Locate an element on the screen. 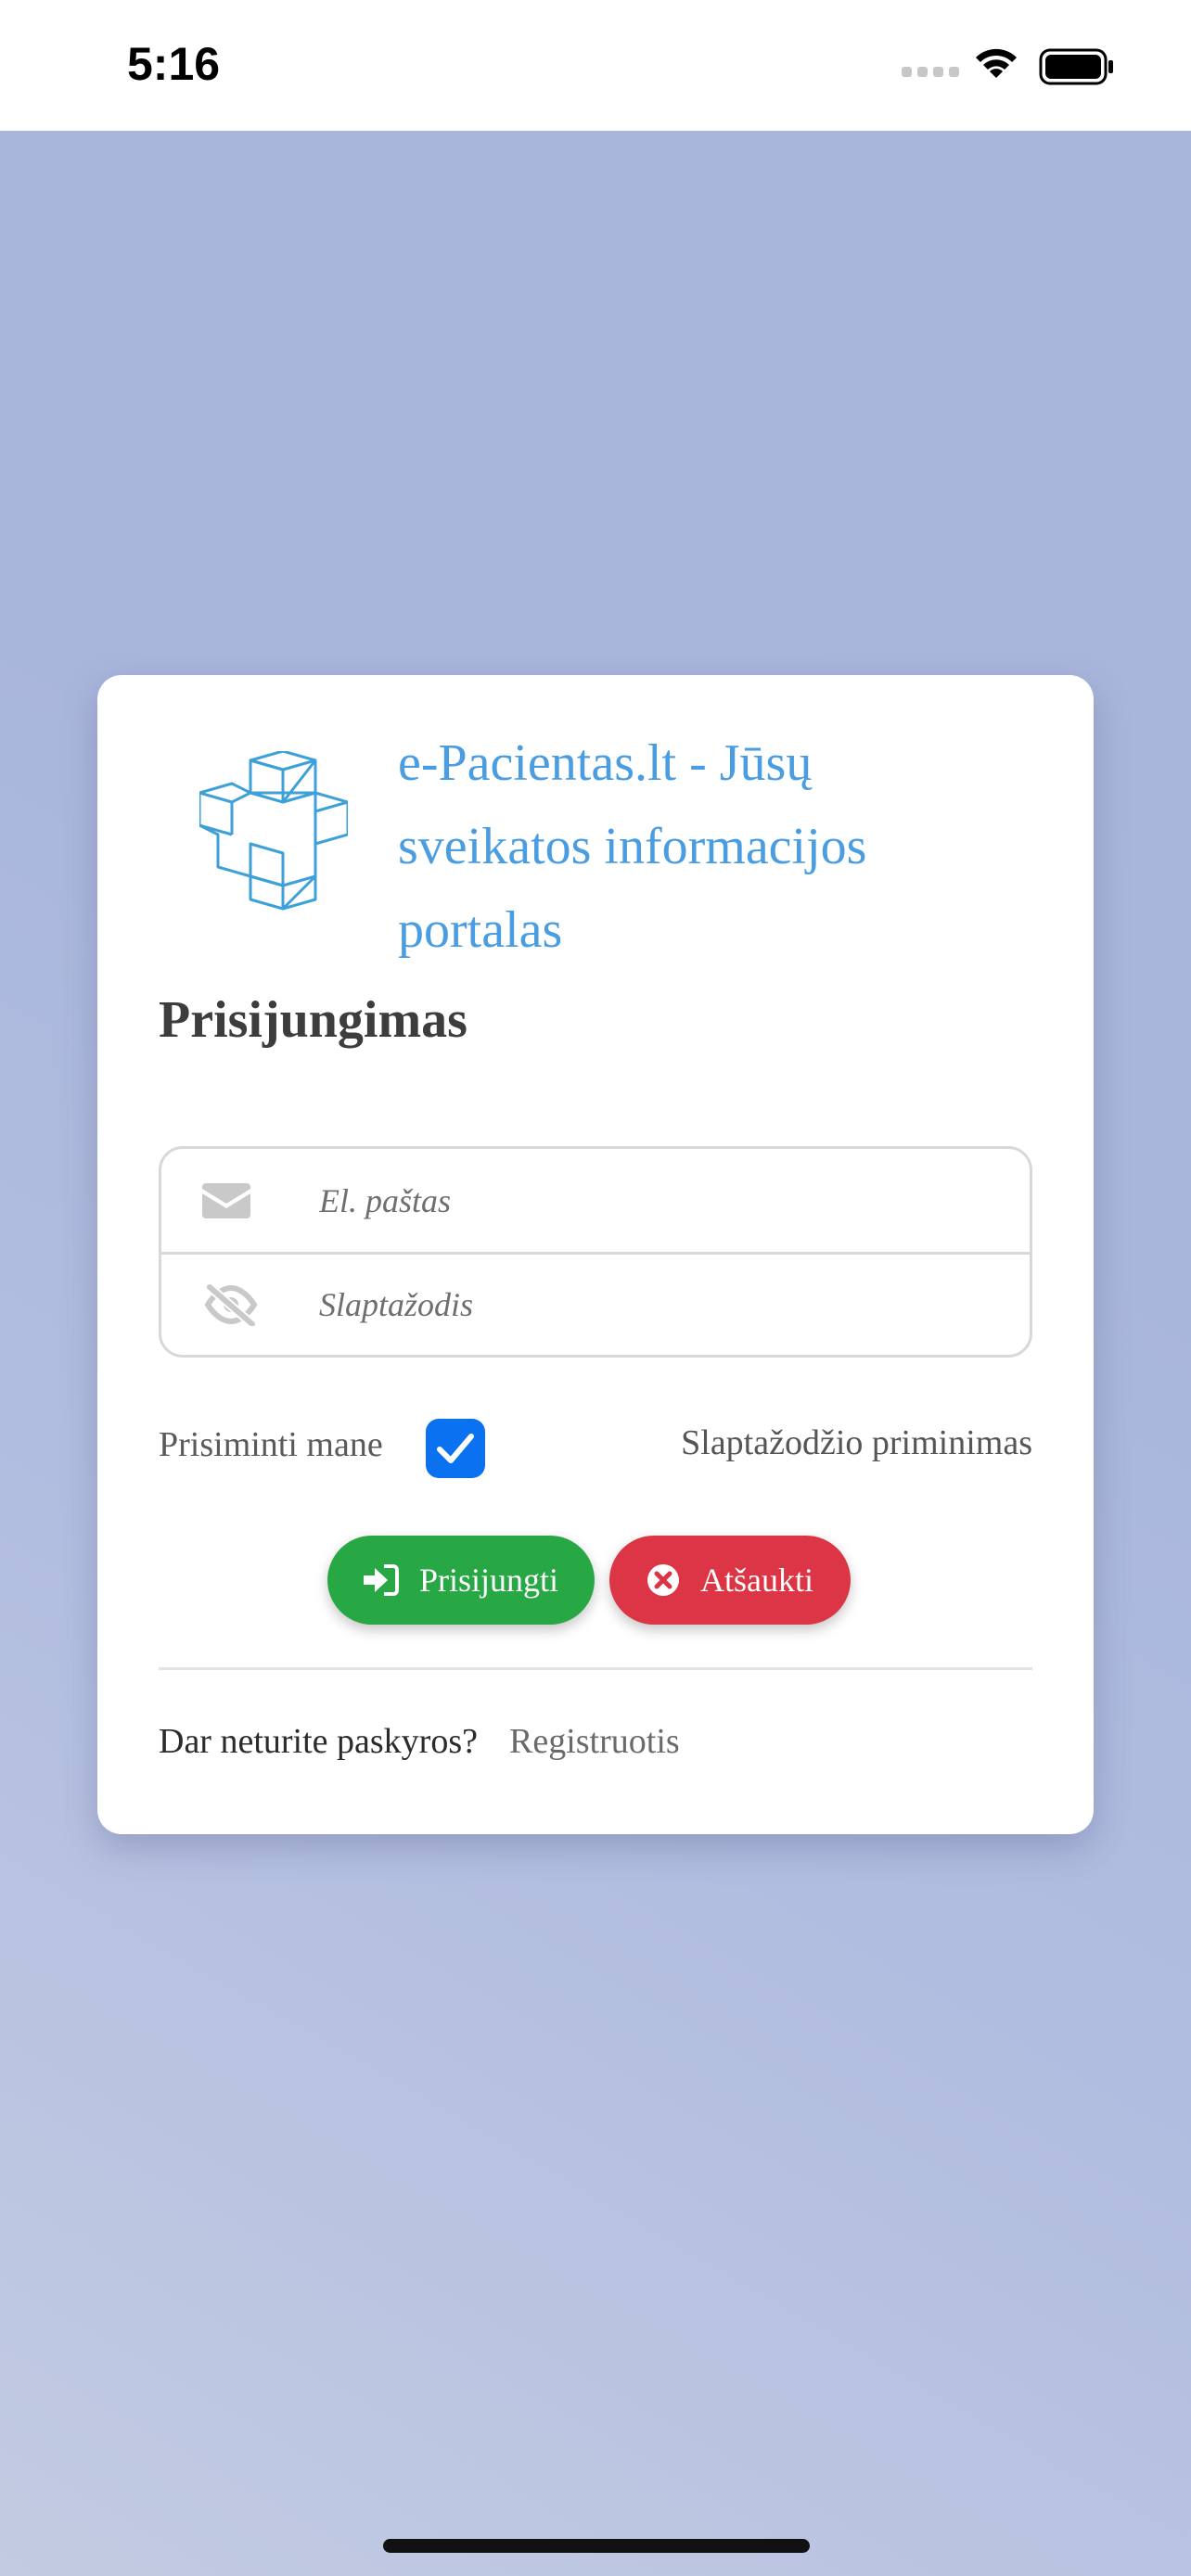 The width and height of the screenshot is (1191, 2576). login-button: Prisijungti is located at coordinates (461, 1580).